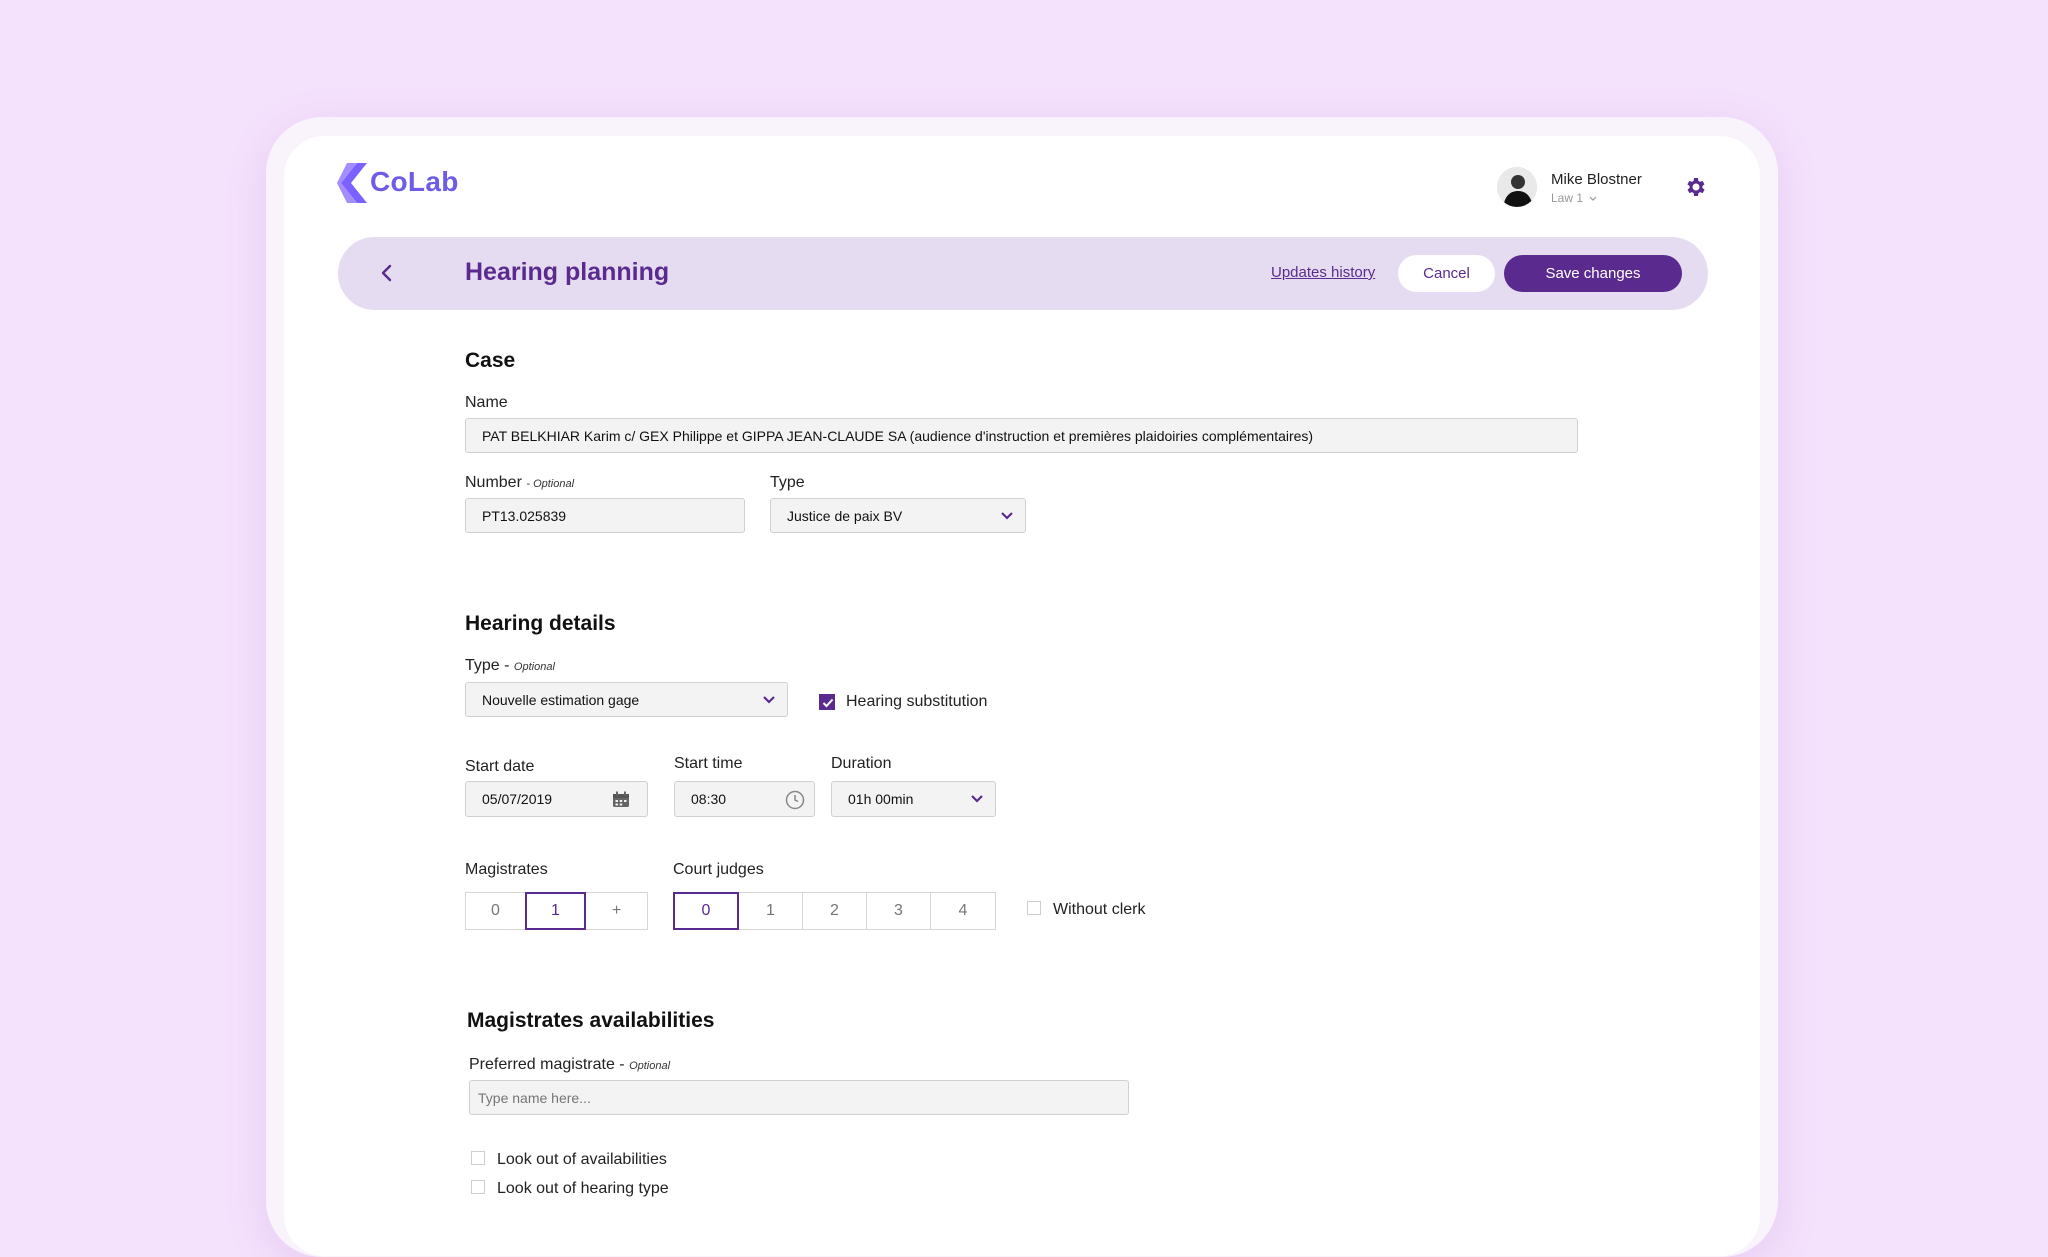 This screenshot has width=2048, height=1257. Describe the element at coordinates (591, 1020) in the screenshot. I see `availabilities-title: Magistrates availabilities` at that location.